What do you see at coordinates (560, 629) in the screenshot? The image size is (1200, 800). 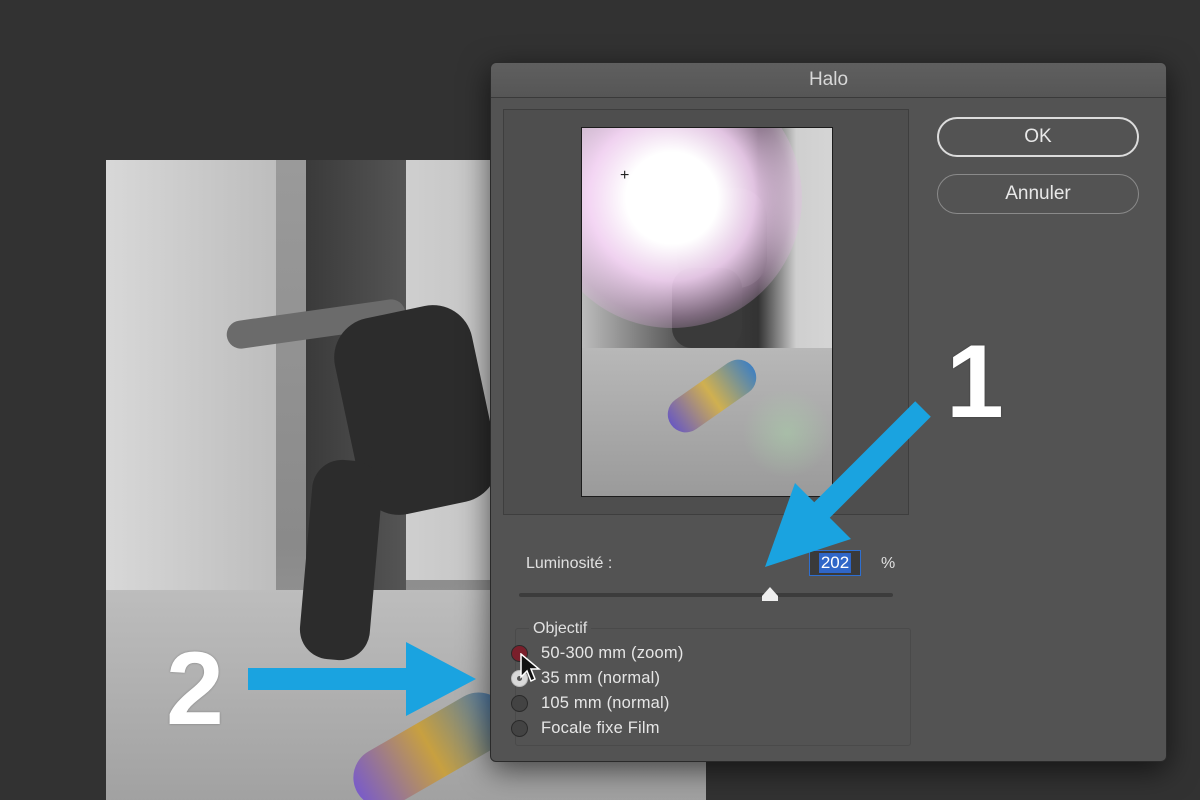 I see `lens-group-title: Objectif` at bounding box center [560, 629].